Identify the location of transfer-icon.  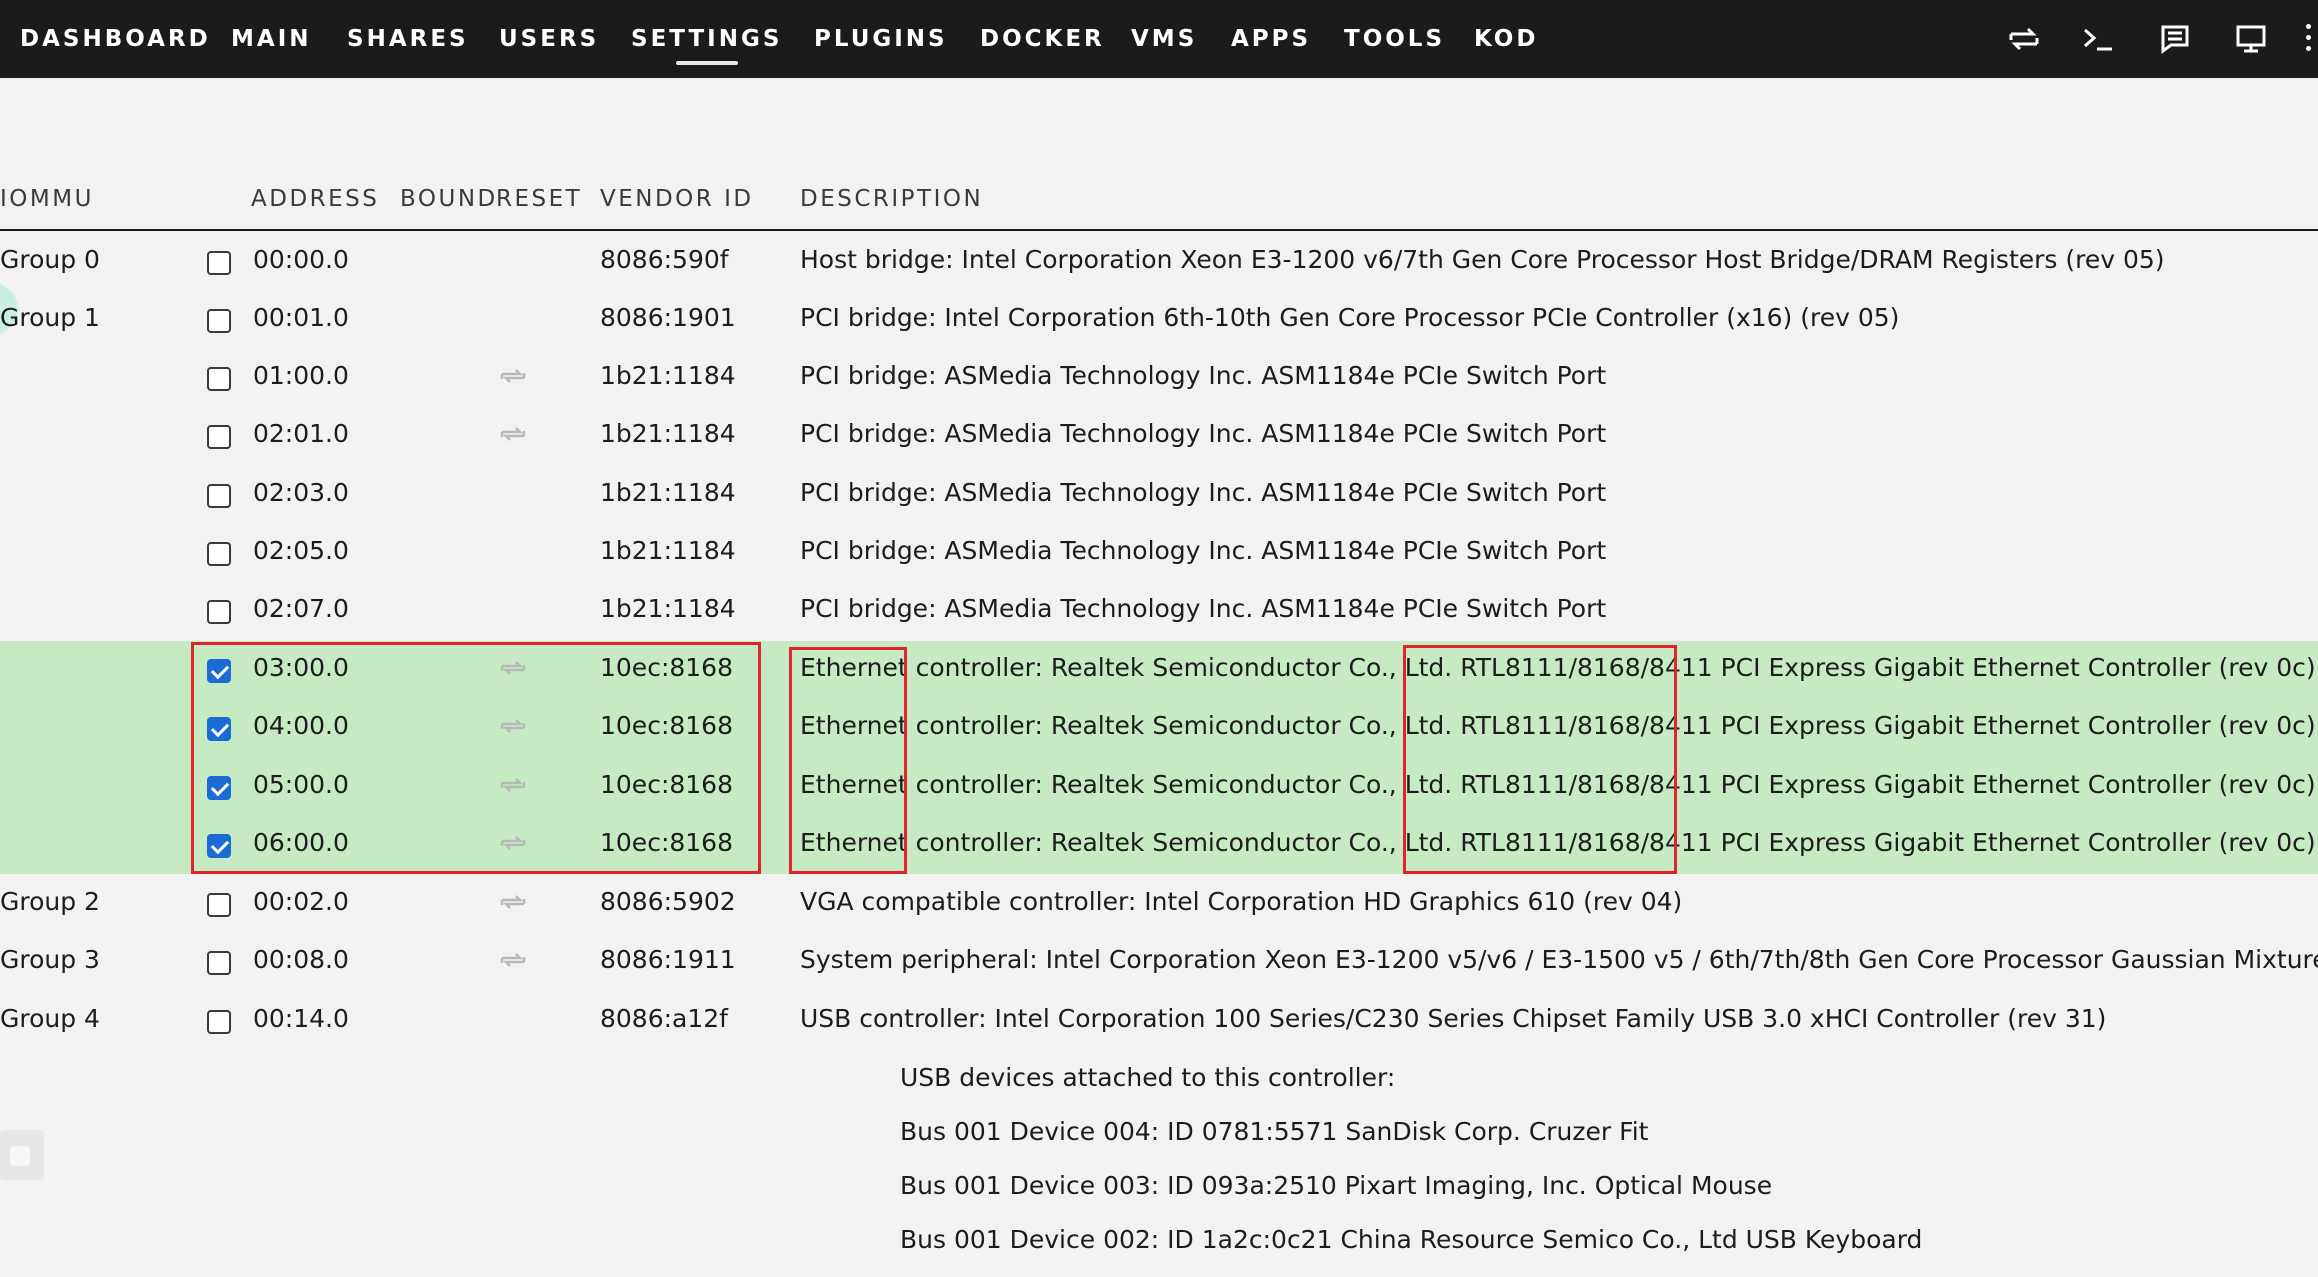
(2024, 39).